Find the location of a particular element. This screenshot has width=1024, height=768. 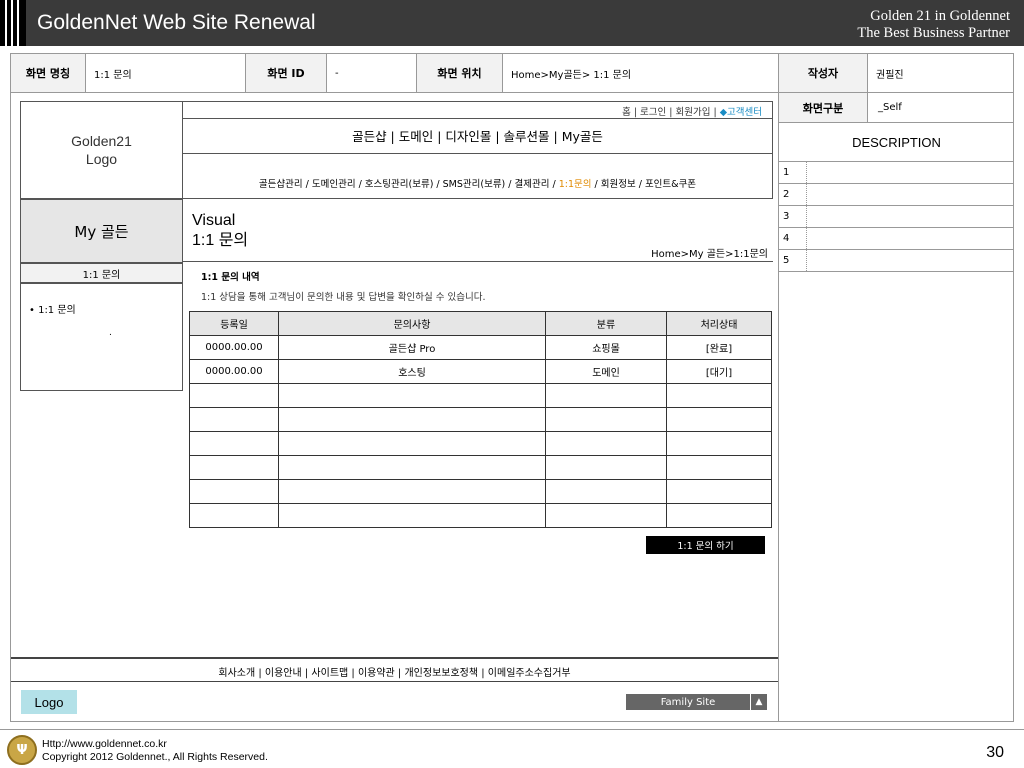

author-value: 권필진 is located at coordinates (890, 75).